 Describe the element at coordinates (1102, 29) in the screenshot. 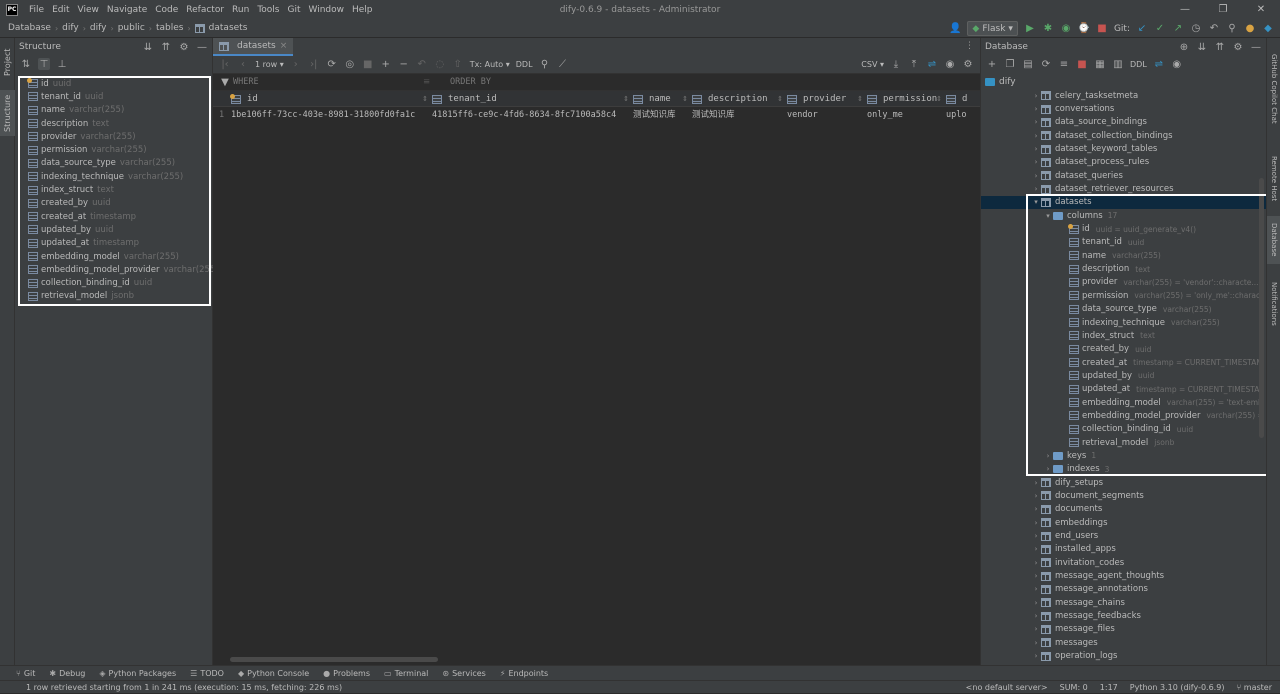

I see `stop-icon: ■` at that location.